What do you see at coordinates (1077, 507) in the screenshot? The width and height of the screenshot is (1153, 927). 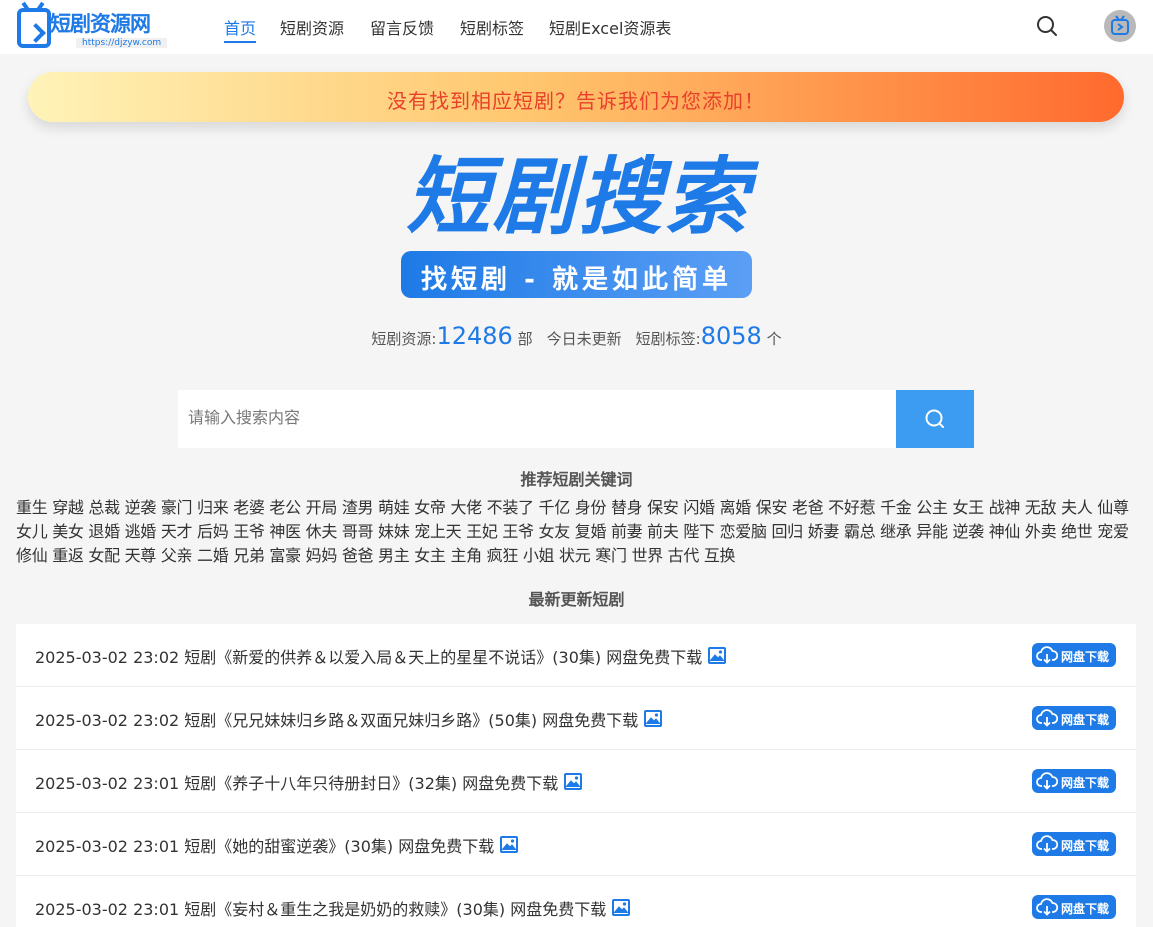 I see `keyword-link: 夫人` at bounding box center [1077, 507].